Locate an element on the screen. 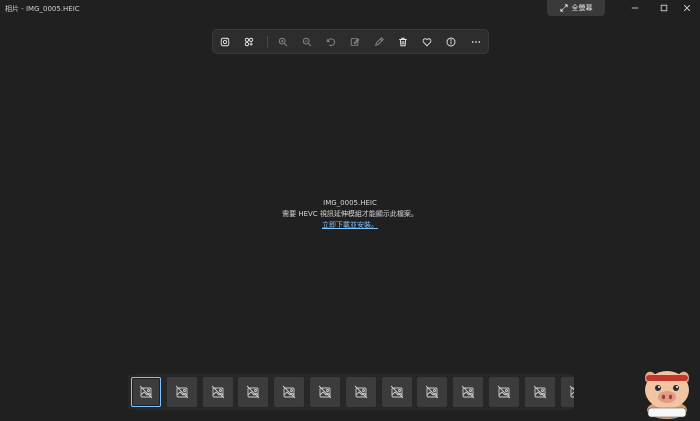  delete-button is located at coordinates (403, 42).